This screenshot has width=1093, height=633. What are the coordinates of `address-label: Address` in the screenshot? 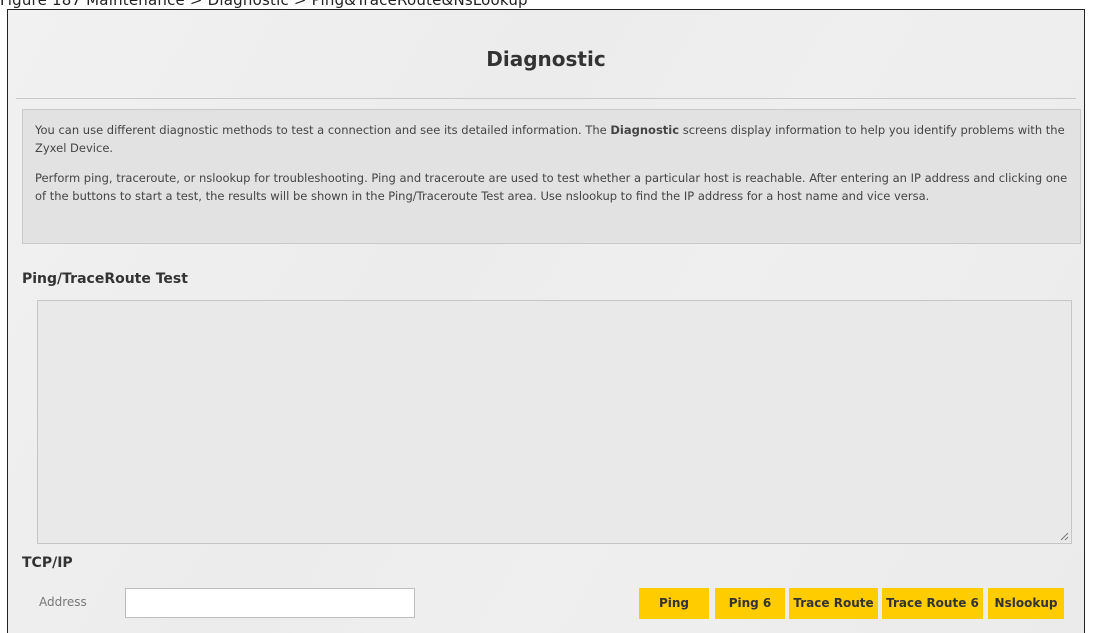 It's located at (63, 602).